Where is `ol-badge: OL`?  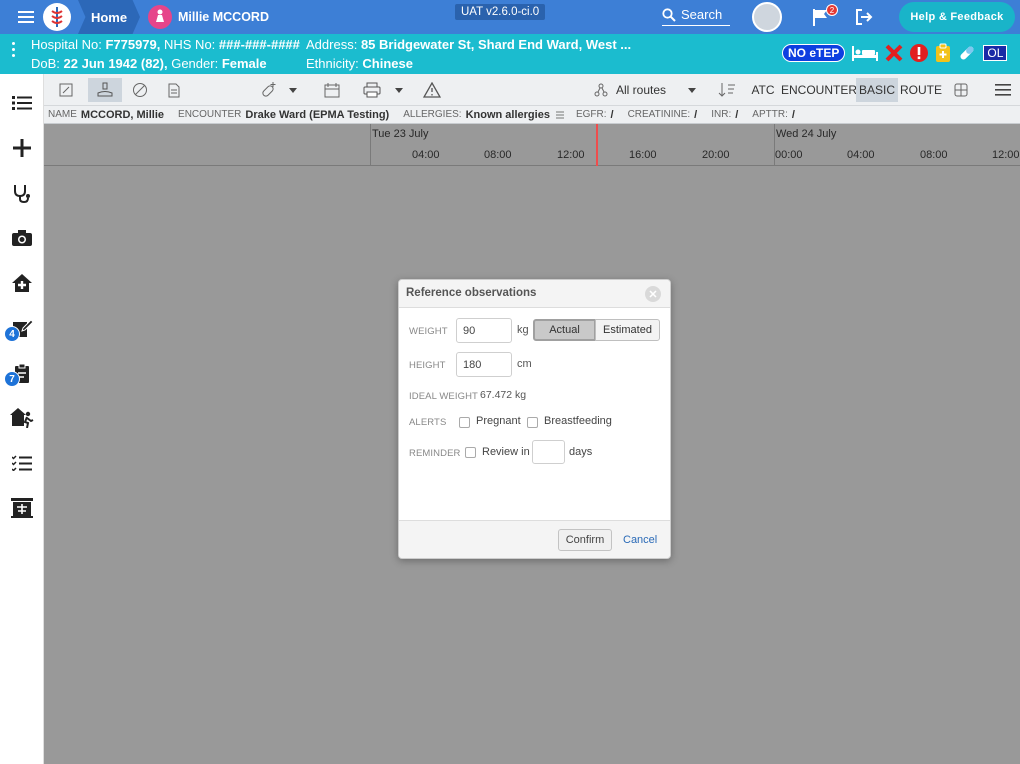
ol-badge: OL is located at coordinates (995, 53).